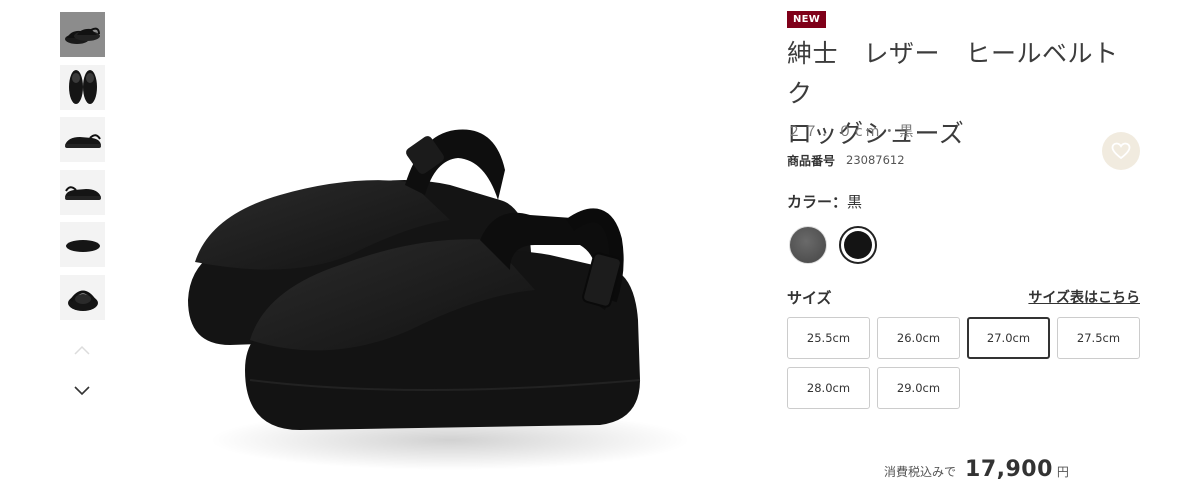 The height and width of the screenshot is (490, 1200). Describe the element at coordinates (920, 472) in the screenshot. I see `price-tax-note: 消費税込みで` at that location.